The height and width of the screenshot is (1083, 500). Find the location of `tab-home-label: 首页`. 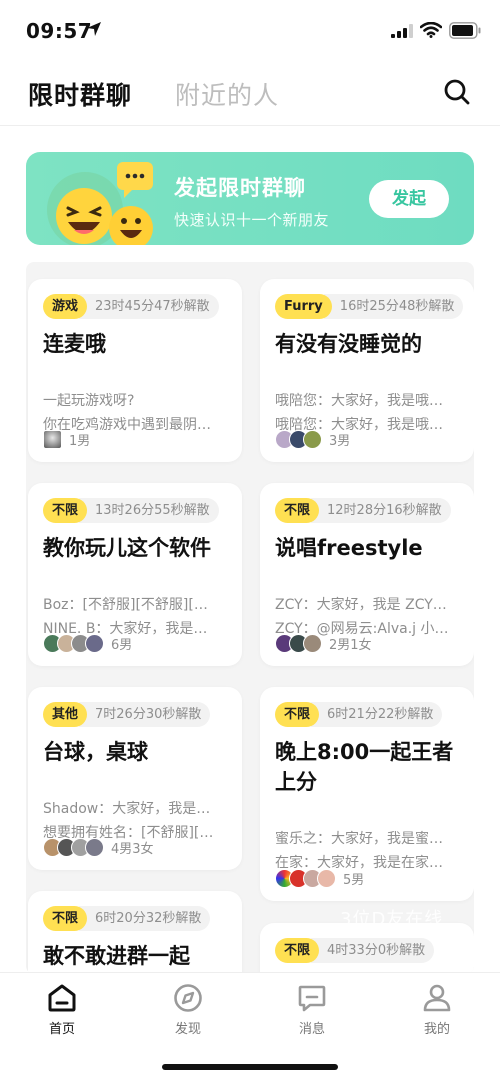

tab-home-label: 首页 is located at coordinates (61, 1029).